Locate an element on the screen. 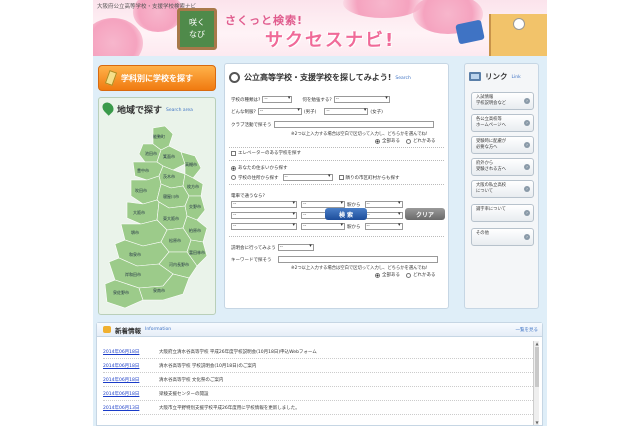  from-home-radio is located at coordinates (233, 168).